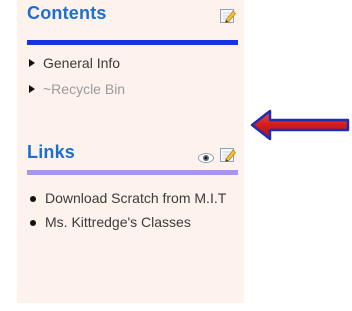 The width and height of the screenshot is (352, 311). Describe the element at coordinates (67, 13) in the screenshot. I see `contents-title: Contents` at that location.